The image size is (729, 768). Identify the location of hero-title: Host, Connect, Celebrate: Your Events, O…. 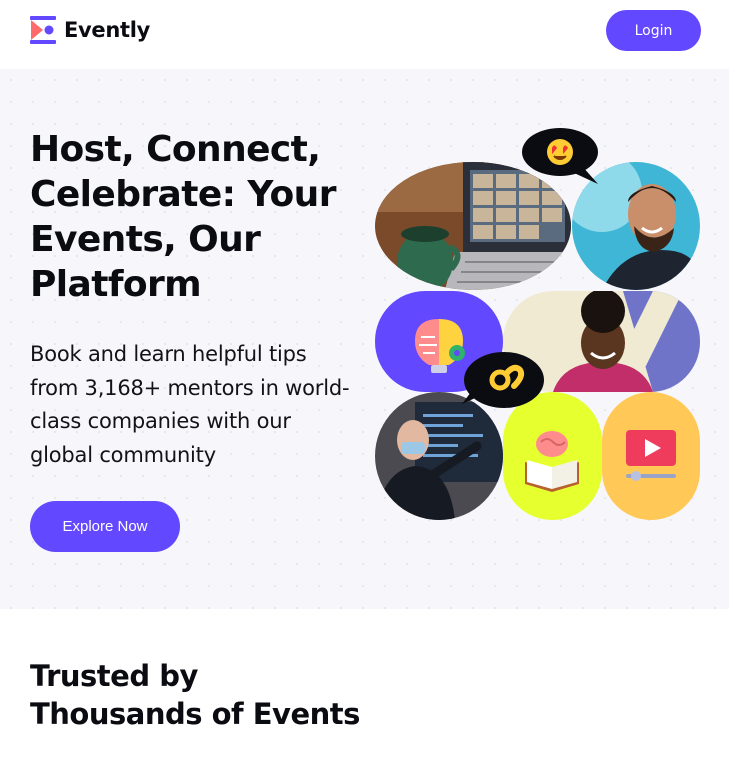
(183, 217).